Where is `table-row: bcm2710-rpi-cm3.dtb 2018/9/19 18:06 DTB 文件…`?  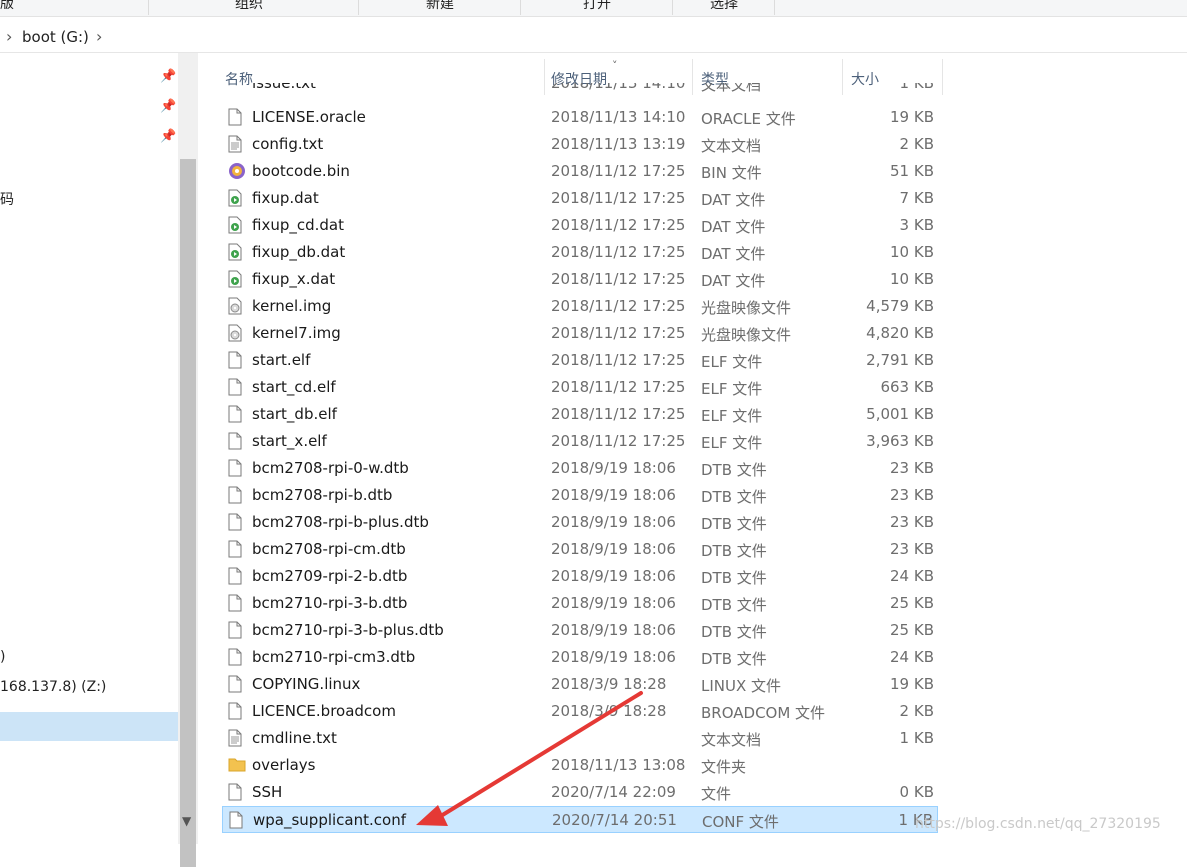
table-row: bcm2710-rpi-cm3.dtb 2018/9/19 18:06 DTB 文件… is located at coordinates (580, 657).